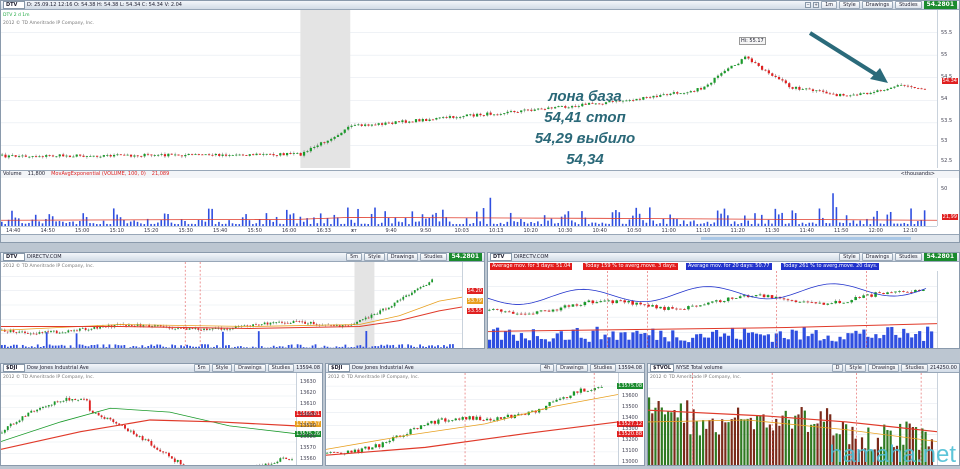 The image size is (960, 469). What do you see at coordinates (630, 462) in the screenshot?
I see `price-tick: 13000` at bounding box center [630, 462].